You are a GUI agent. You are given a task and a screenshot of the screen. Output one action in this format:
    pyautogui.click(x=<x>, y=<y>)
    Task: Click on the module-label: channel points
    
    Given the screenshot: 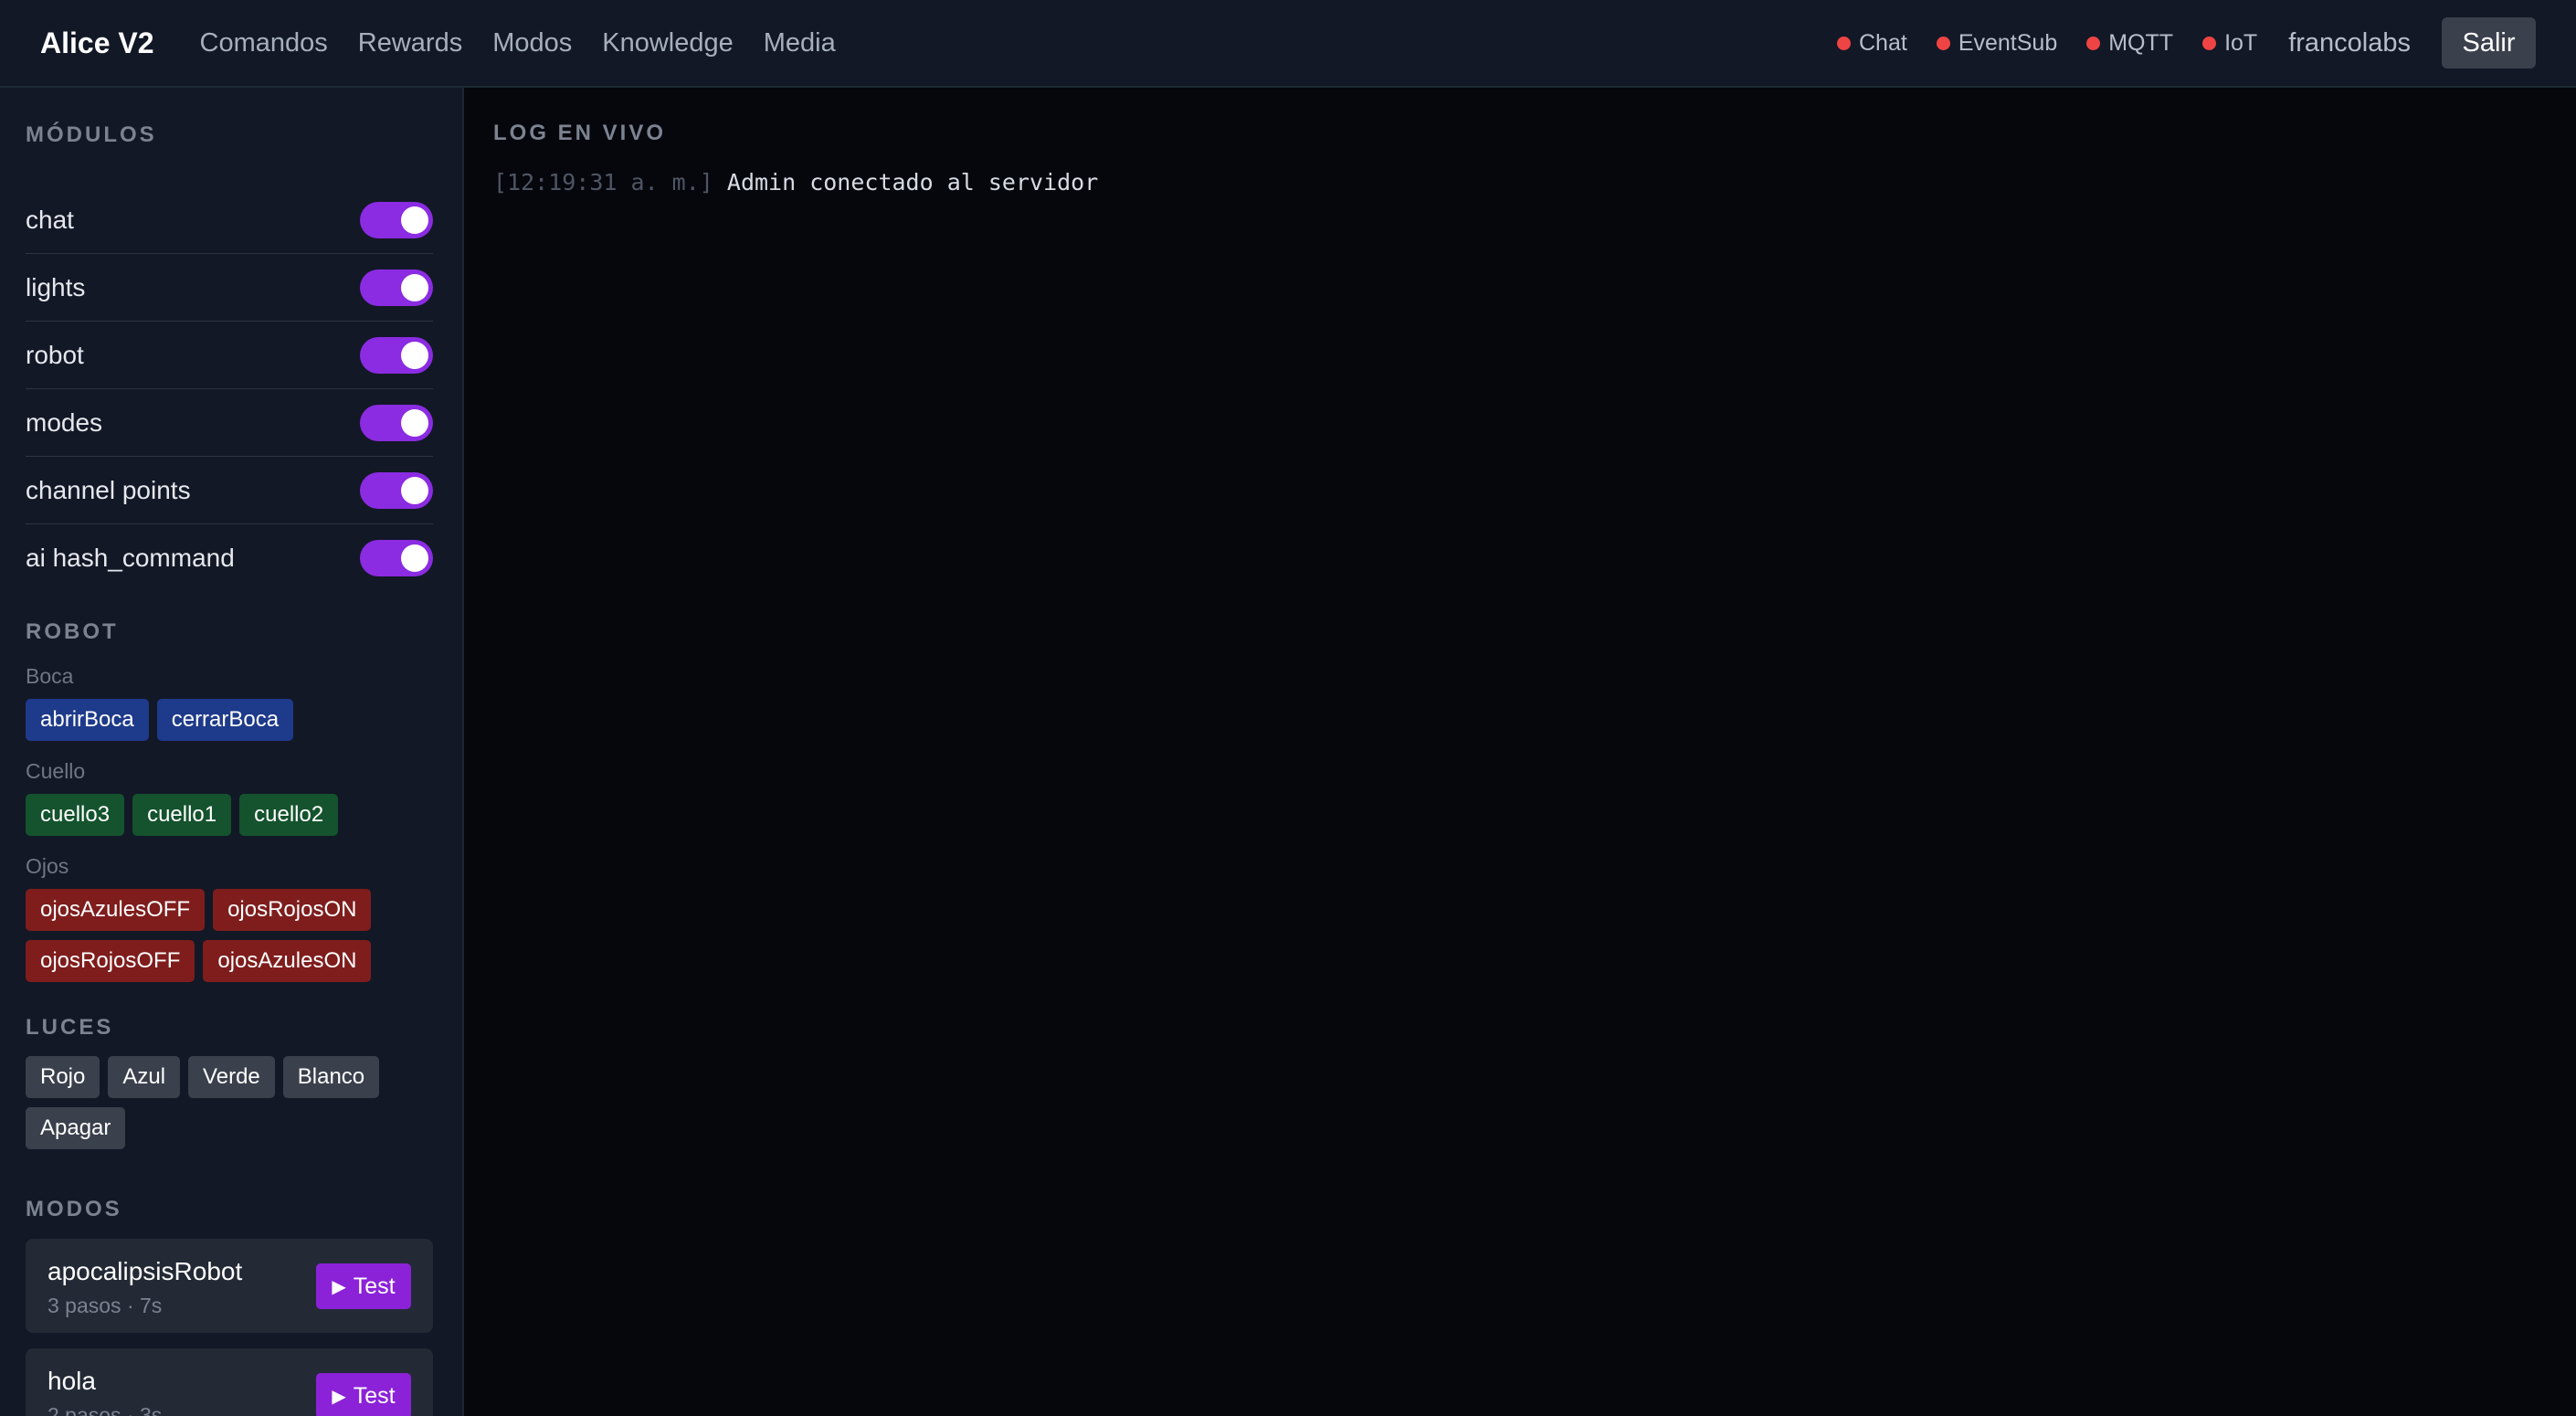 What is the action you would take?
    pyautogui.click(x=108, y=489)
    